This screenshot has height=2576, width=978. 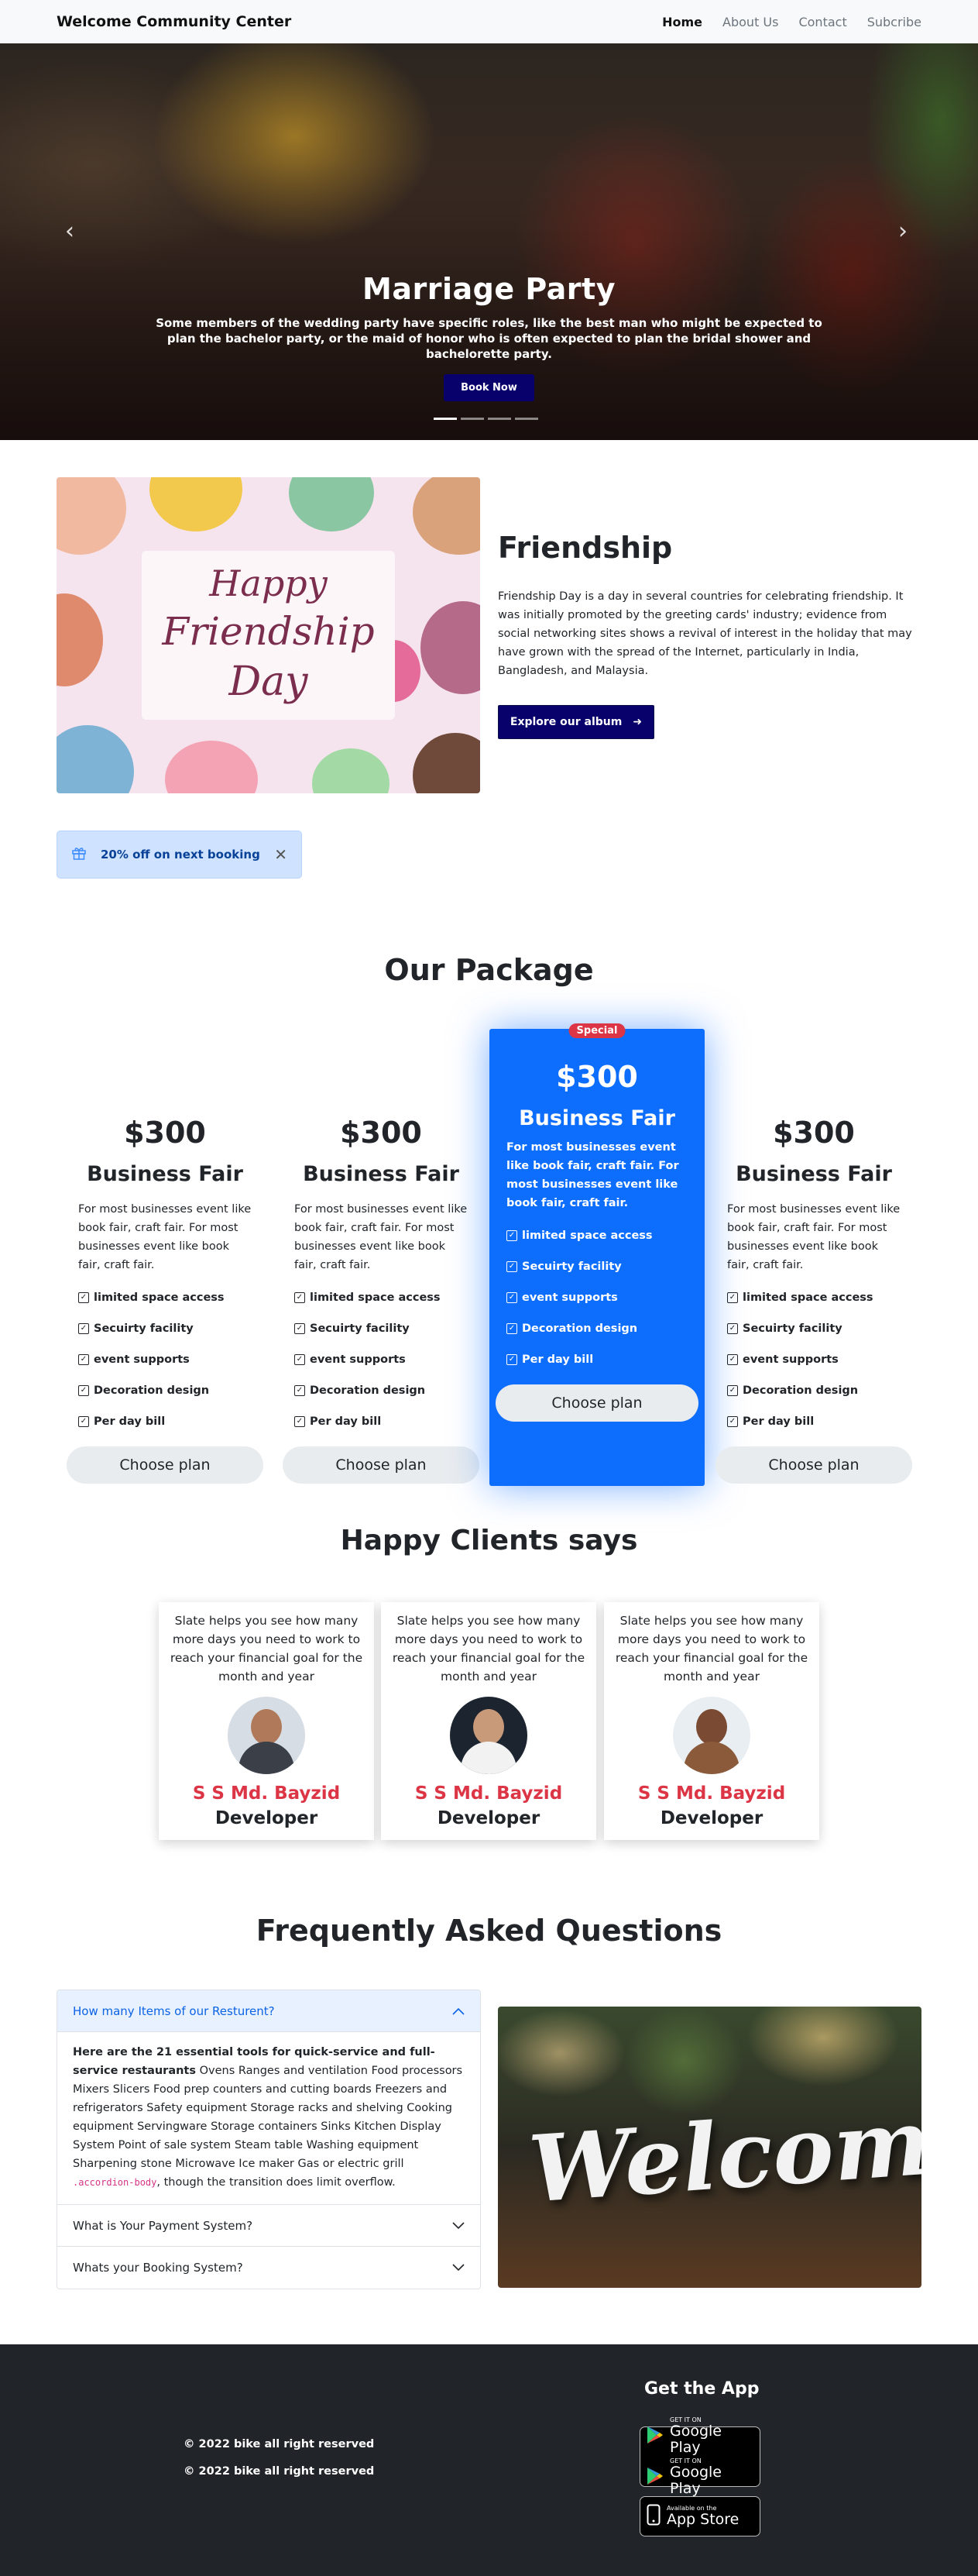 What do you see at coordinates (597, 1030) in the screenshot?
I see `special-badge: Special` at bounding box center [597, 1030].